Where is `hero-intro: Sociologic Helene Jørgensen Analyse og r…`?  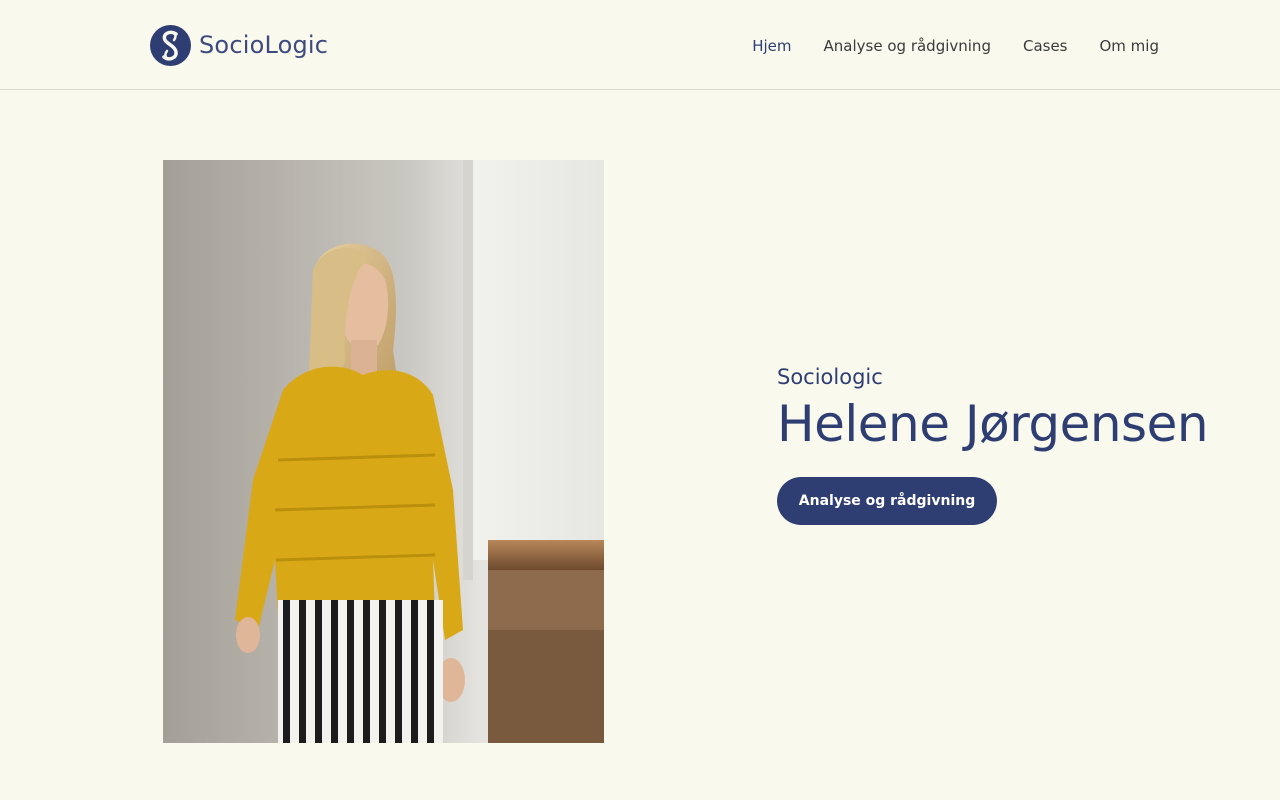 hero-intro: Sociologic Helene Jørgensen Analyse og r… is located at coordinates (1017, 444).